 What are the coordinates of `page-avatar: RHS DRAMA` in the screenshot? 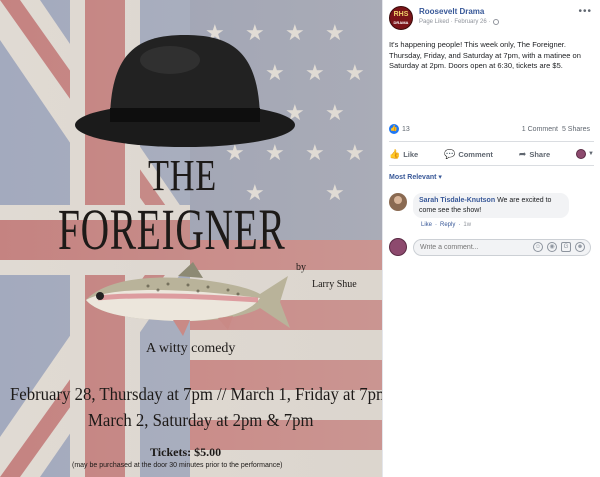 It's located at (401, 18).